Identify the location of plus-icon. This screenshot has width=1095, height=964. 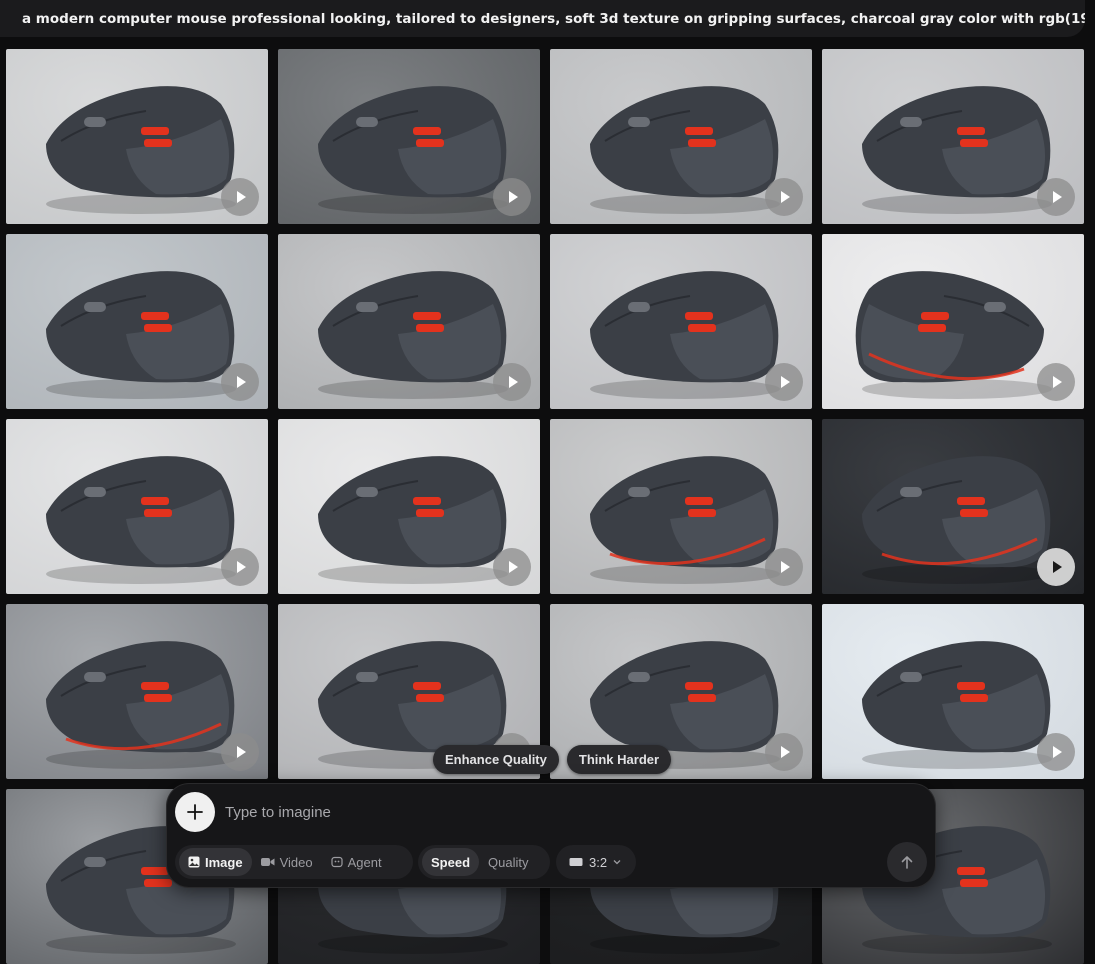
(195, 812).